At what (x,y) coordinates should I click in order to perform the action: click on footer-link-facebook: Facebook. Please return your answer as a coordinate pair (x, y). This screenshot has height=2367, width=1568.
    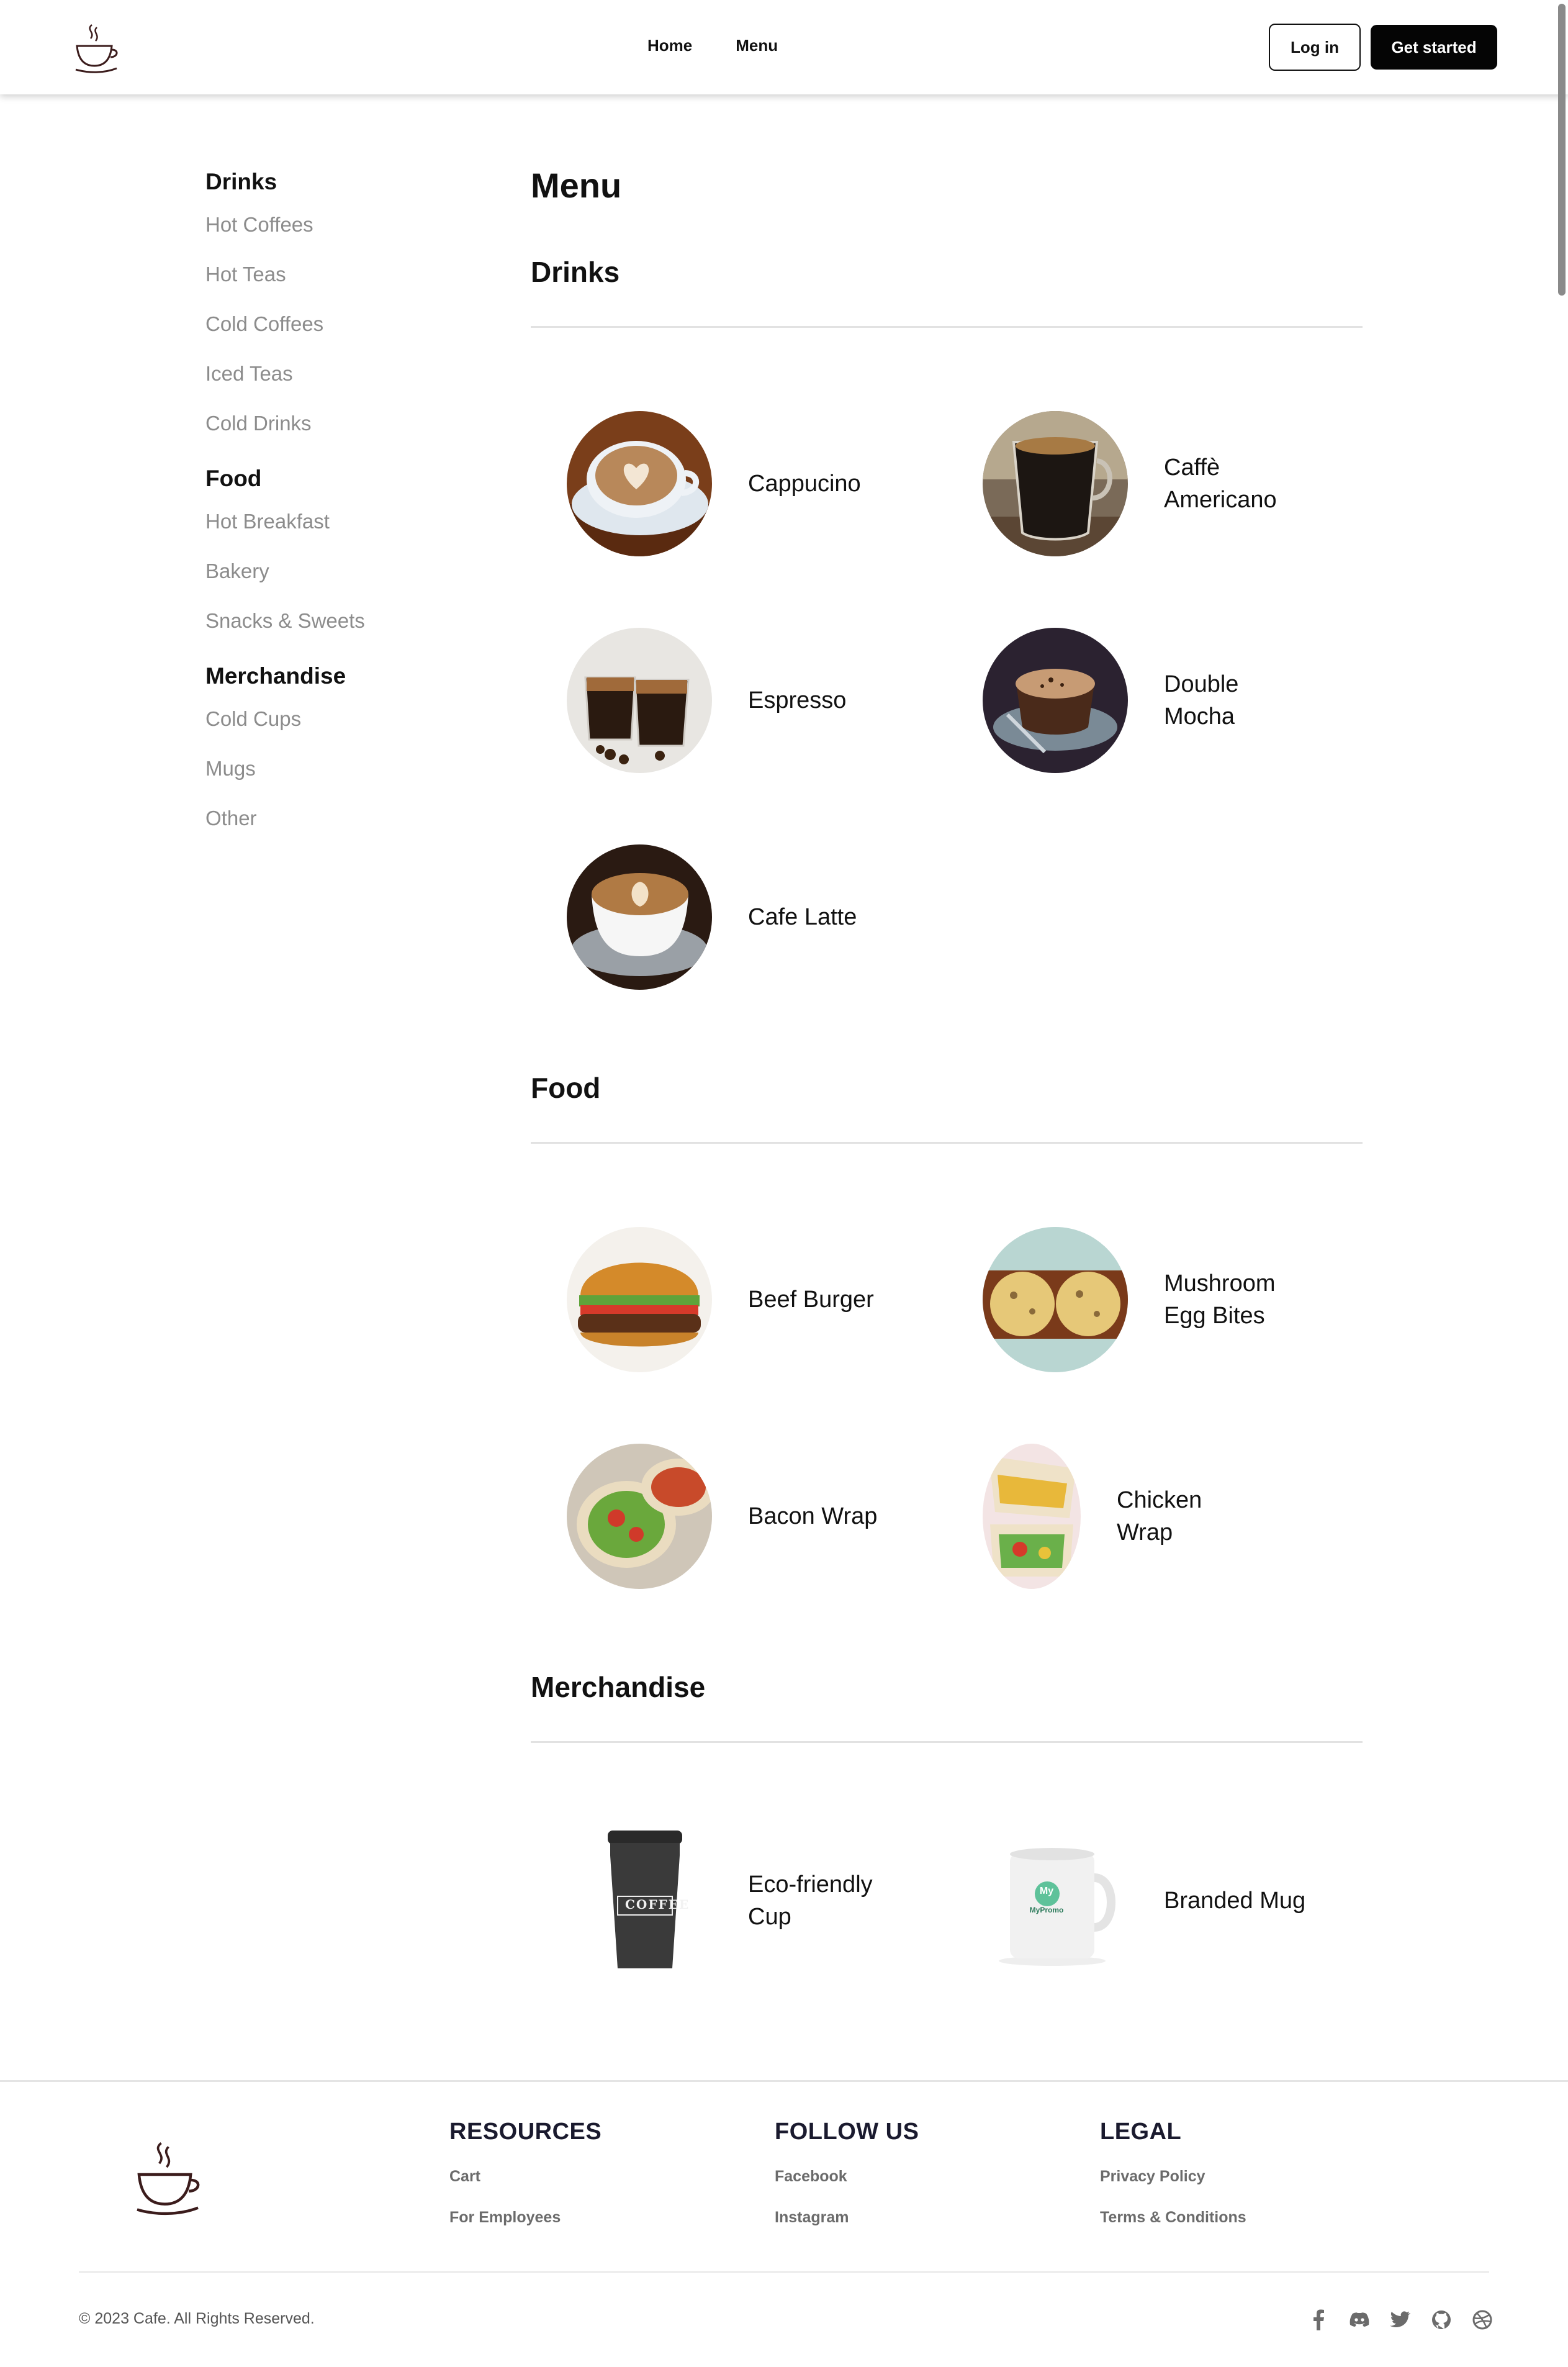
    Looking at the image, I should click on (847, 2185).